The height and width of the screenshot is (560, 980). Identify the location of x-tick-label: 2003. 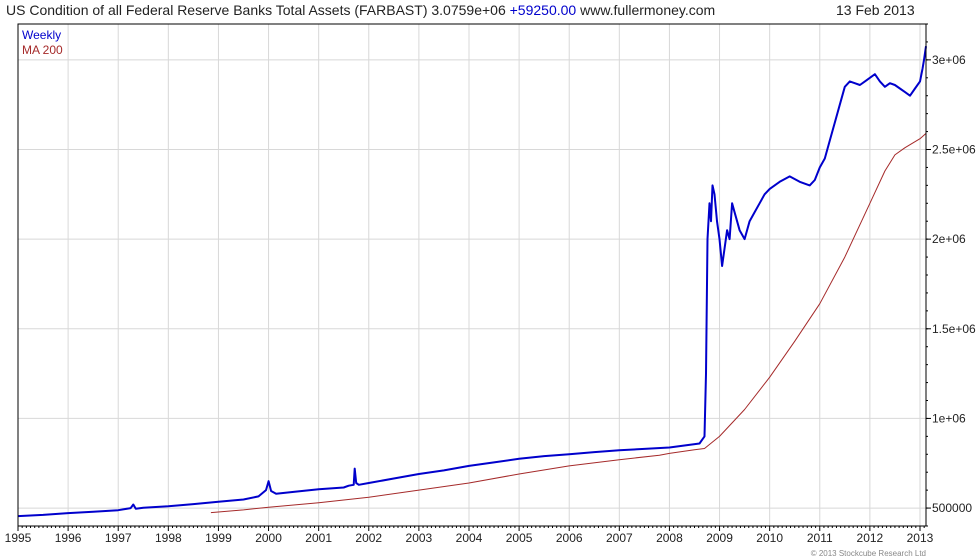
(419, 538).